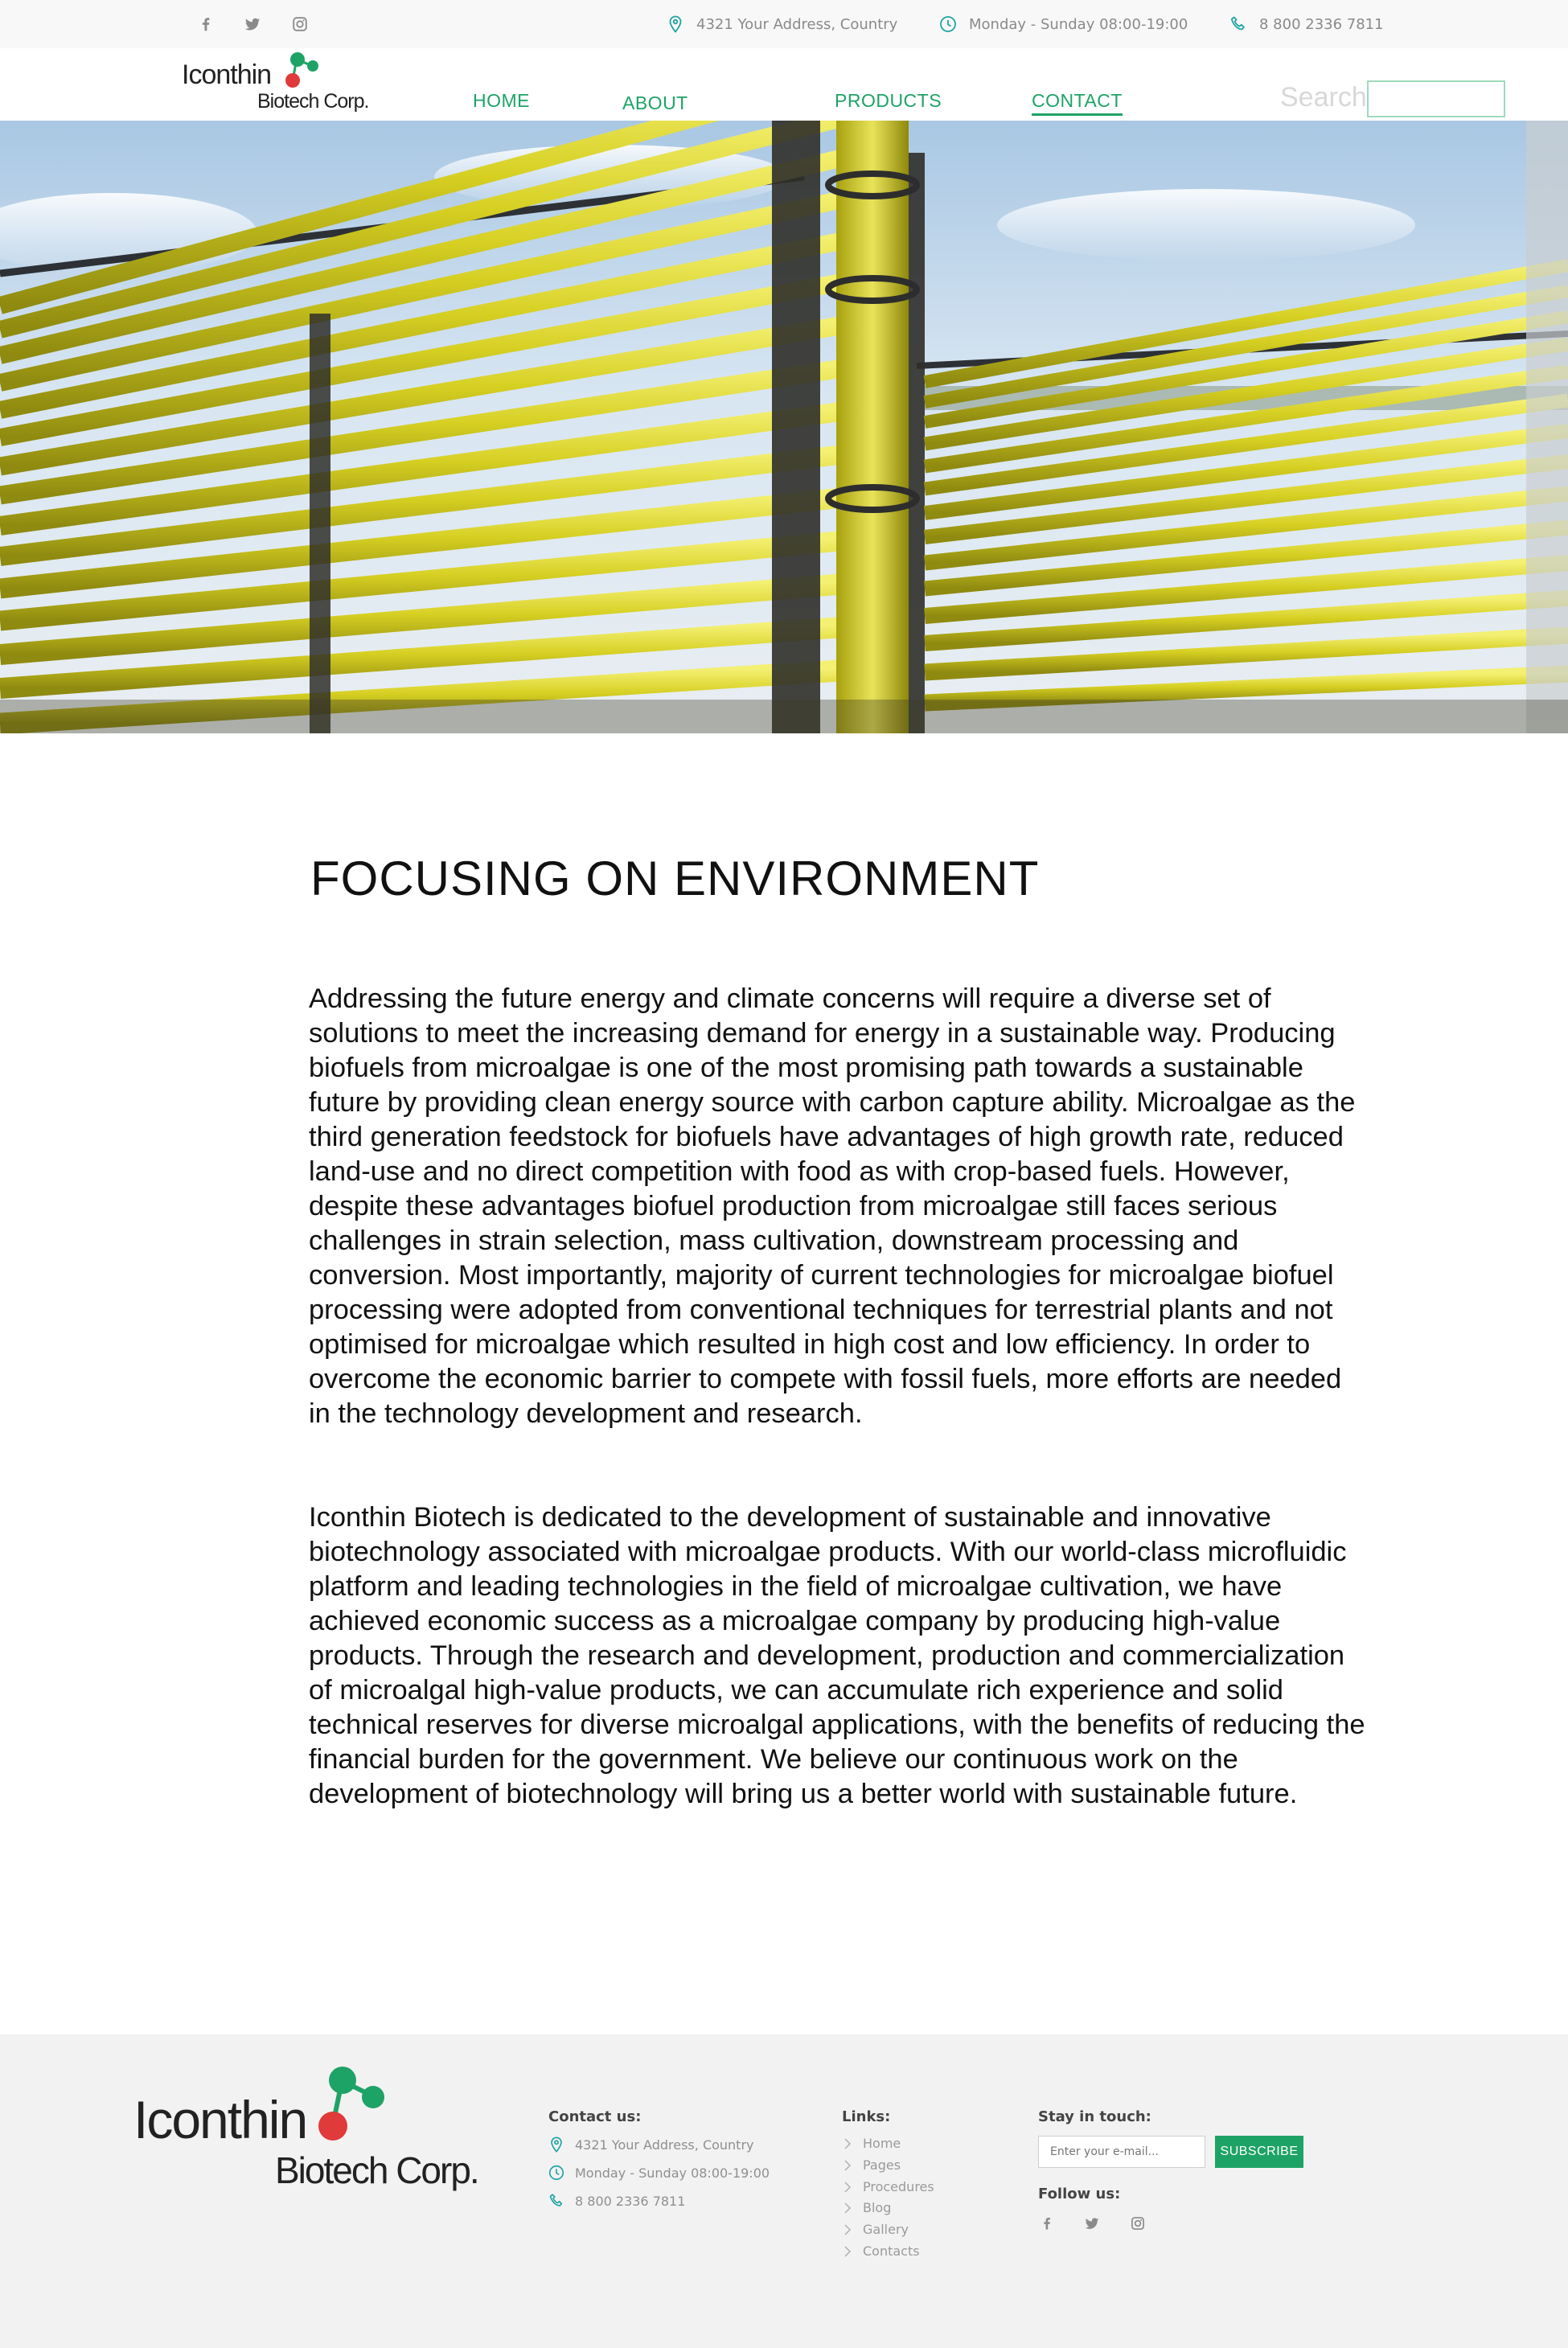  I want to click on footer-link-blog: Blog, so click(867, 2207).